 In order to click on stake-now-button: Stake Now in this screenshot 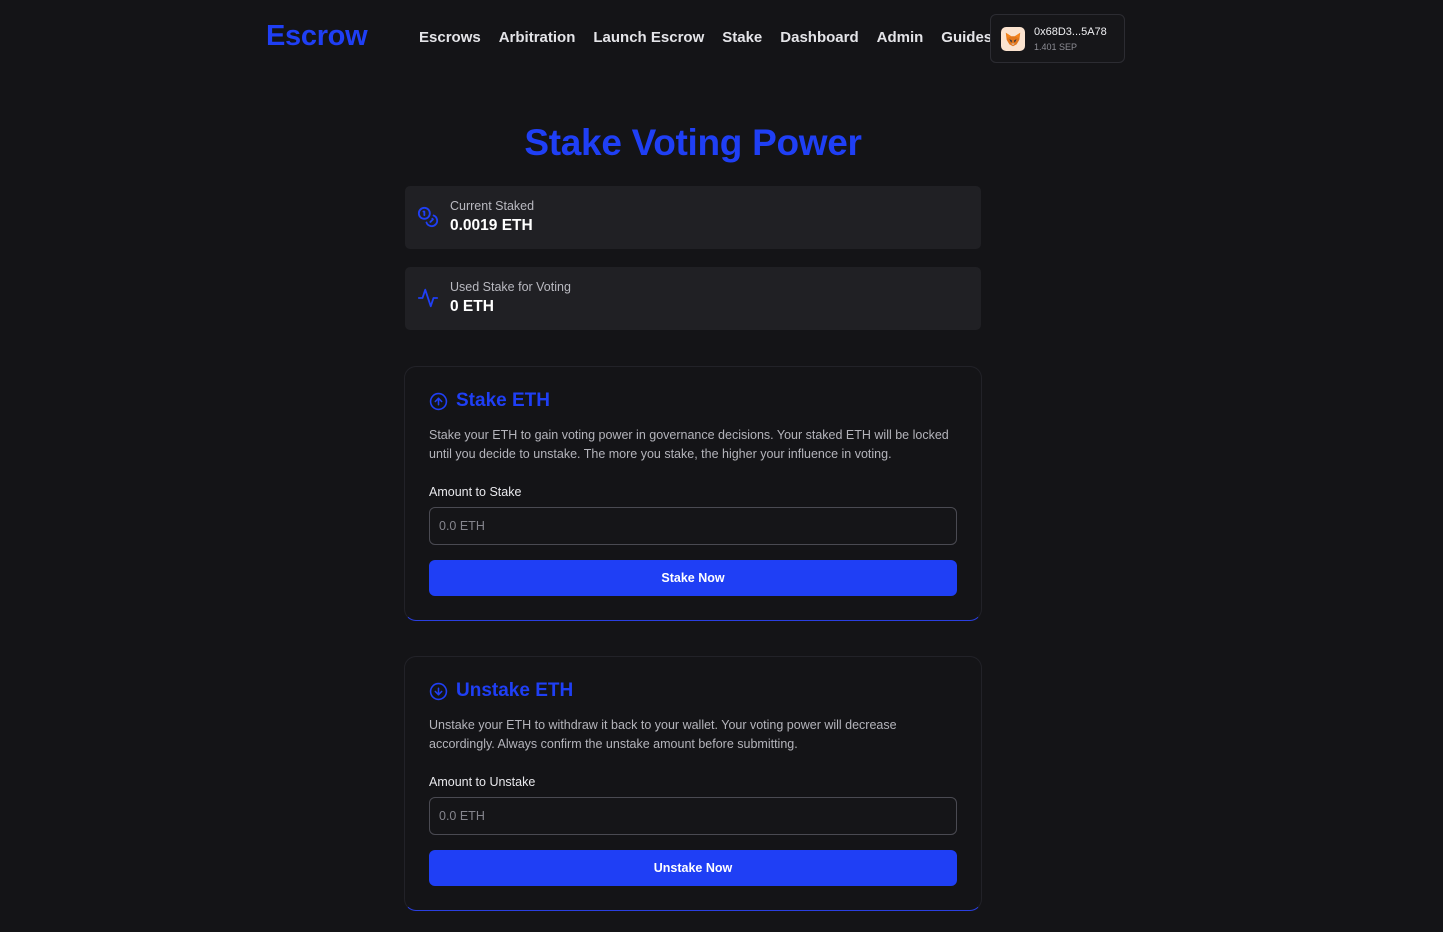, I will do `click(693, 578)`.